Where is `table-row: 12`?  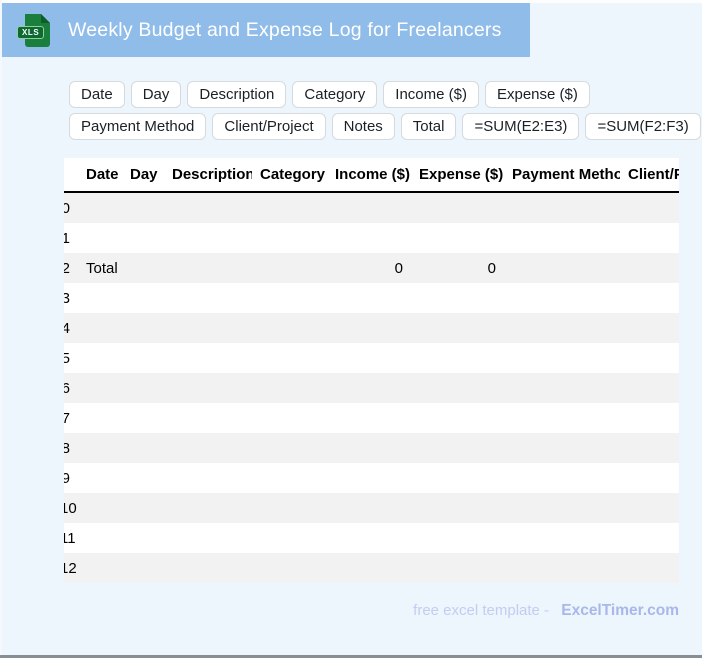
table-row: 12 is located at coordinates (371, 568).